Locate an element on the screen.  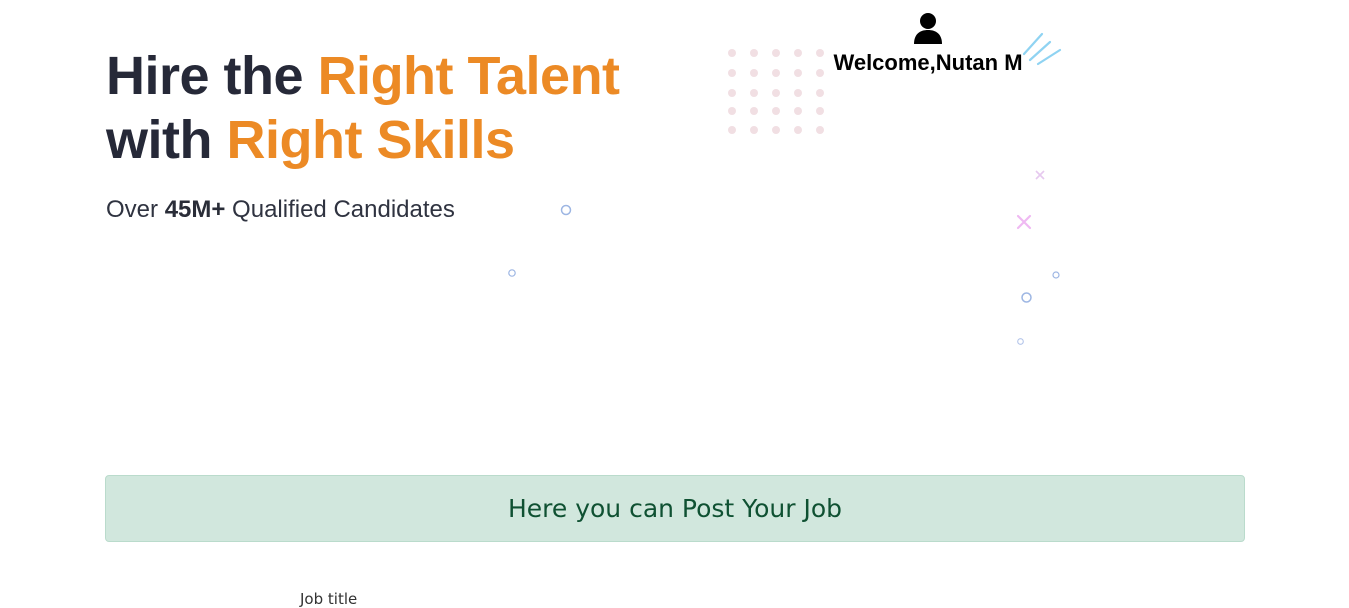
hero-title-plain-2: with is located at coordinates (166, 140).